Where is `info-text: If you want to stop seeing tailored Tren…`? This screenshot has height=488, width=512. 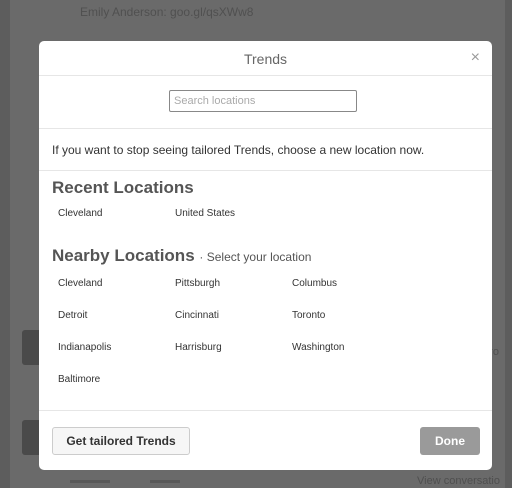
info-text: If you want to stop seeing tailored Tren… is located at coordinates (238, 150).